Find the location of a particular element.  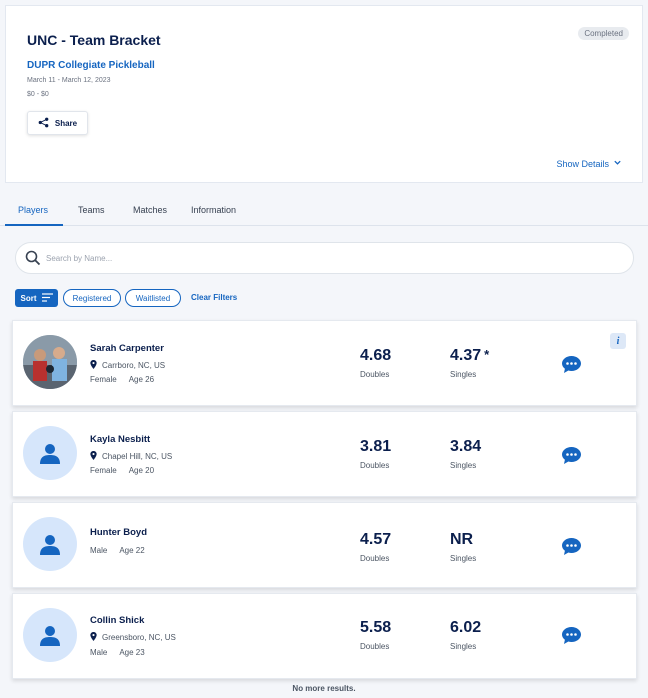

player-meta: Male Age 23 is located at coordinates (117, 652).